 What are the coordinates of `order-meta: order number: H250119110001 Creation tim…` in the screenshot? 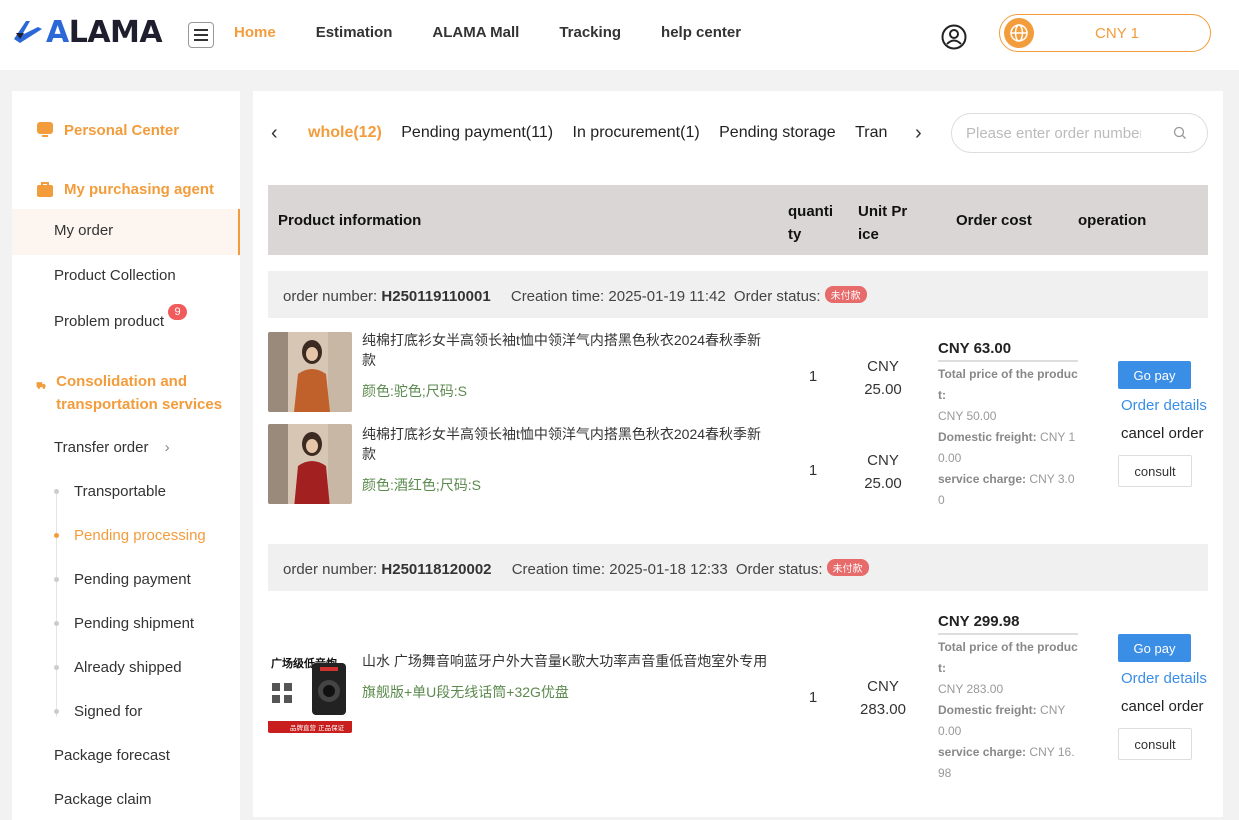 It's located at (575, 295).